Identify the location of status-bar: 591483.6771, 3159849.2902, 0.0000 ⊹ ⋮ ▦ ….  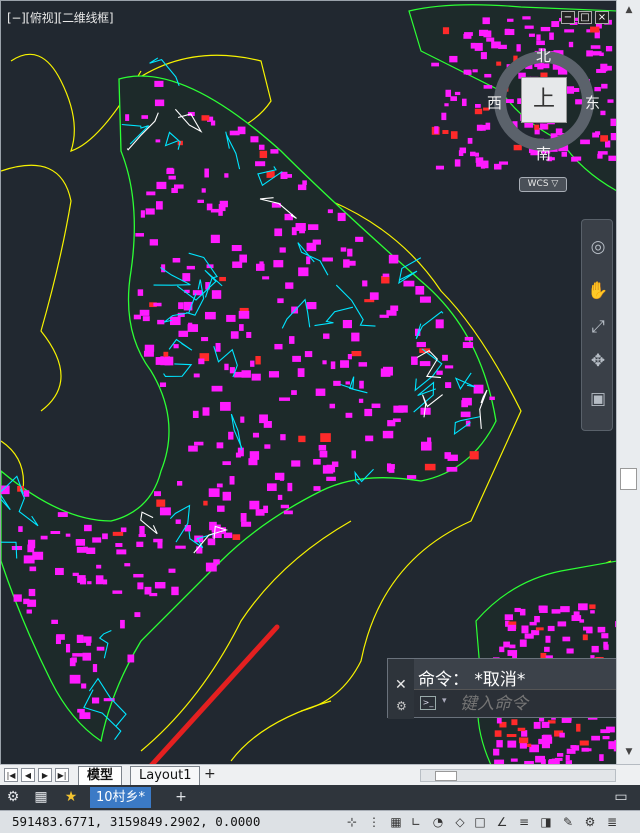
(320, 821).